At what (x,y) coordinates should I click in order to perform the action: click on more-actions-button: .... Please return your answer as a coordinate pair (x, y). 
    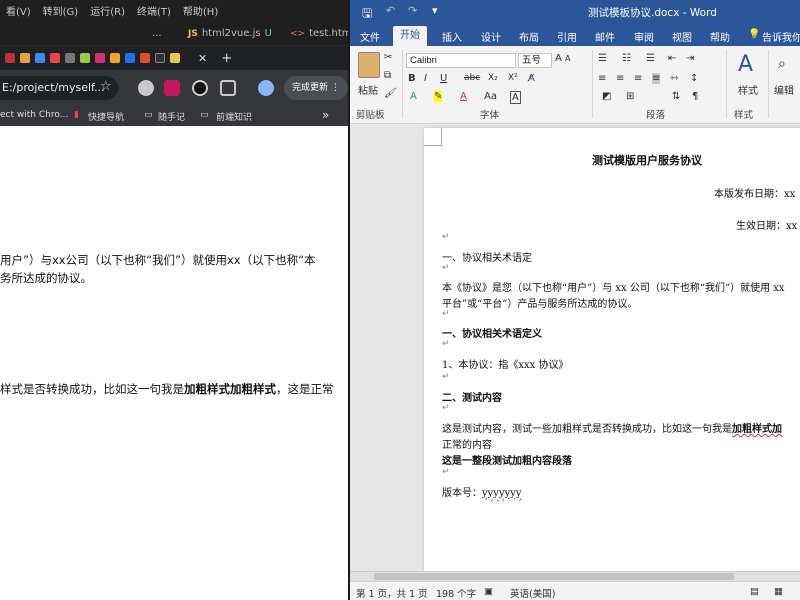
    Looking at the image, I should click on (157, 33).